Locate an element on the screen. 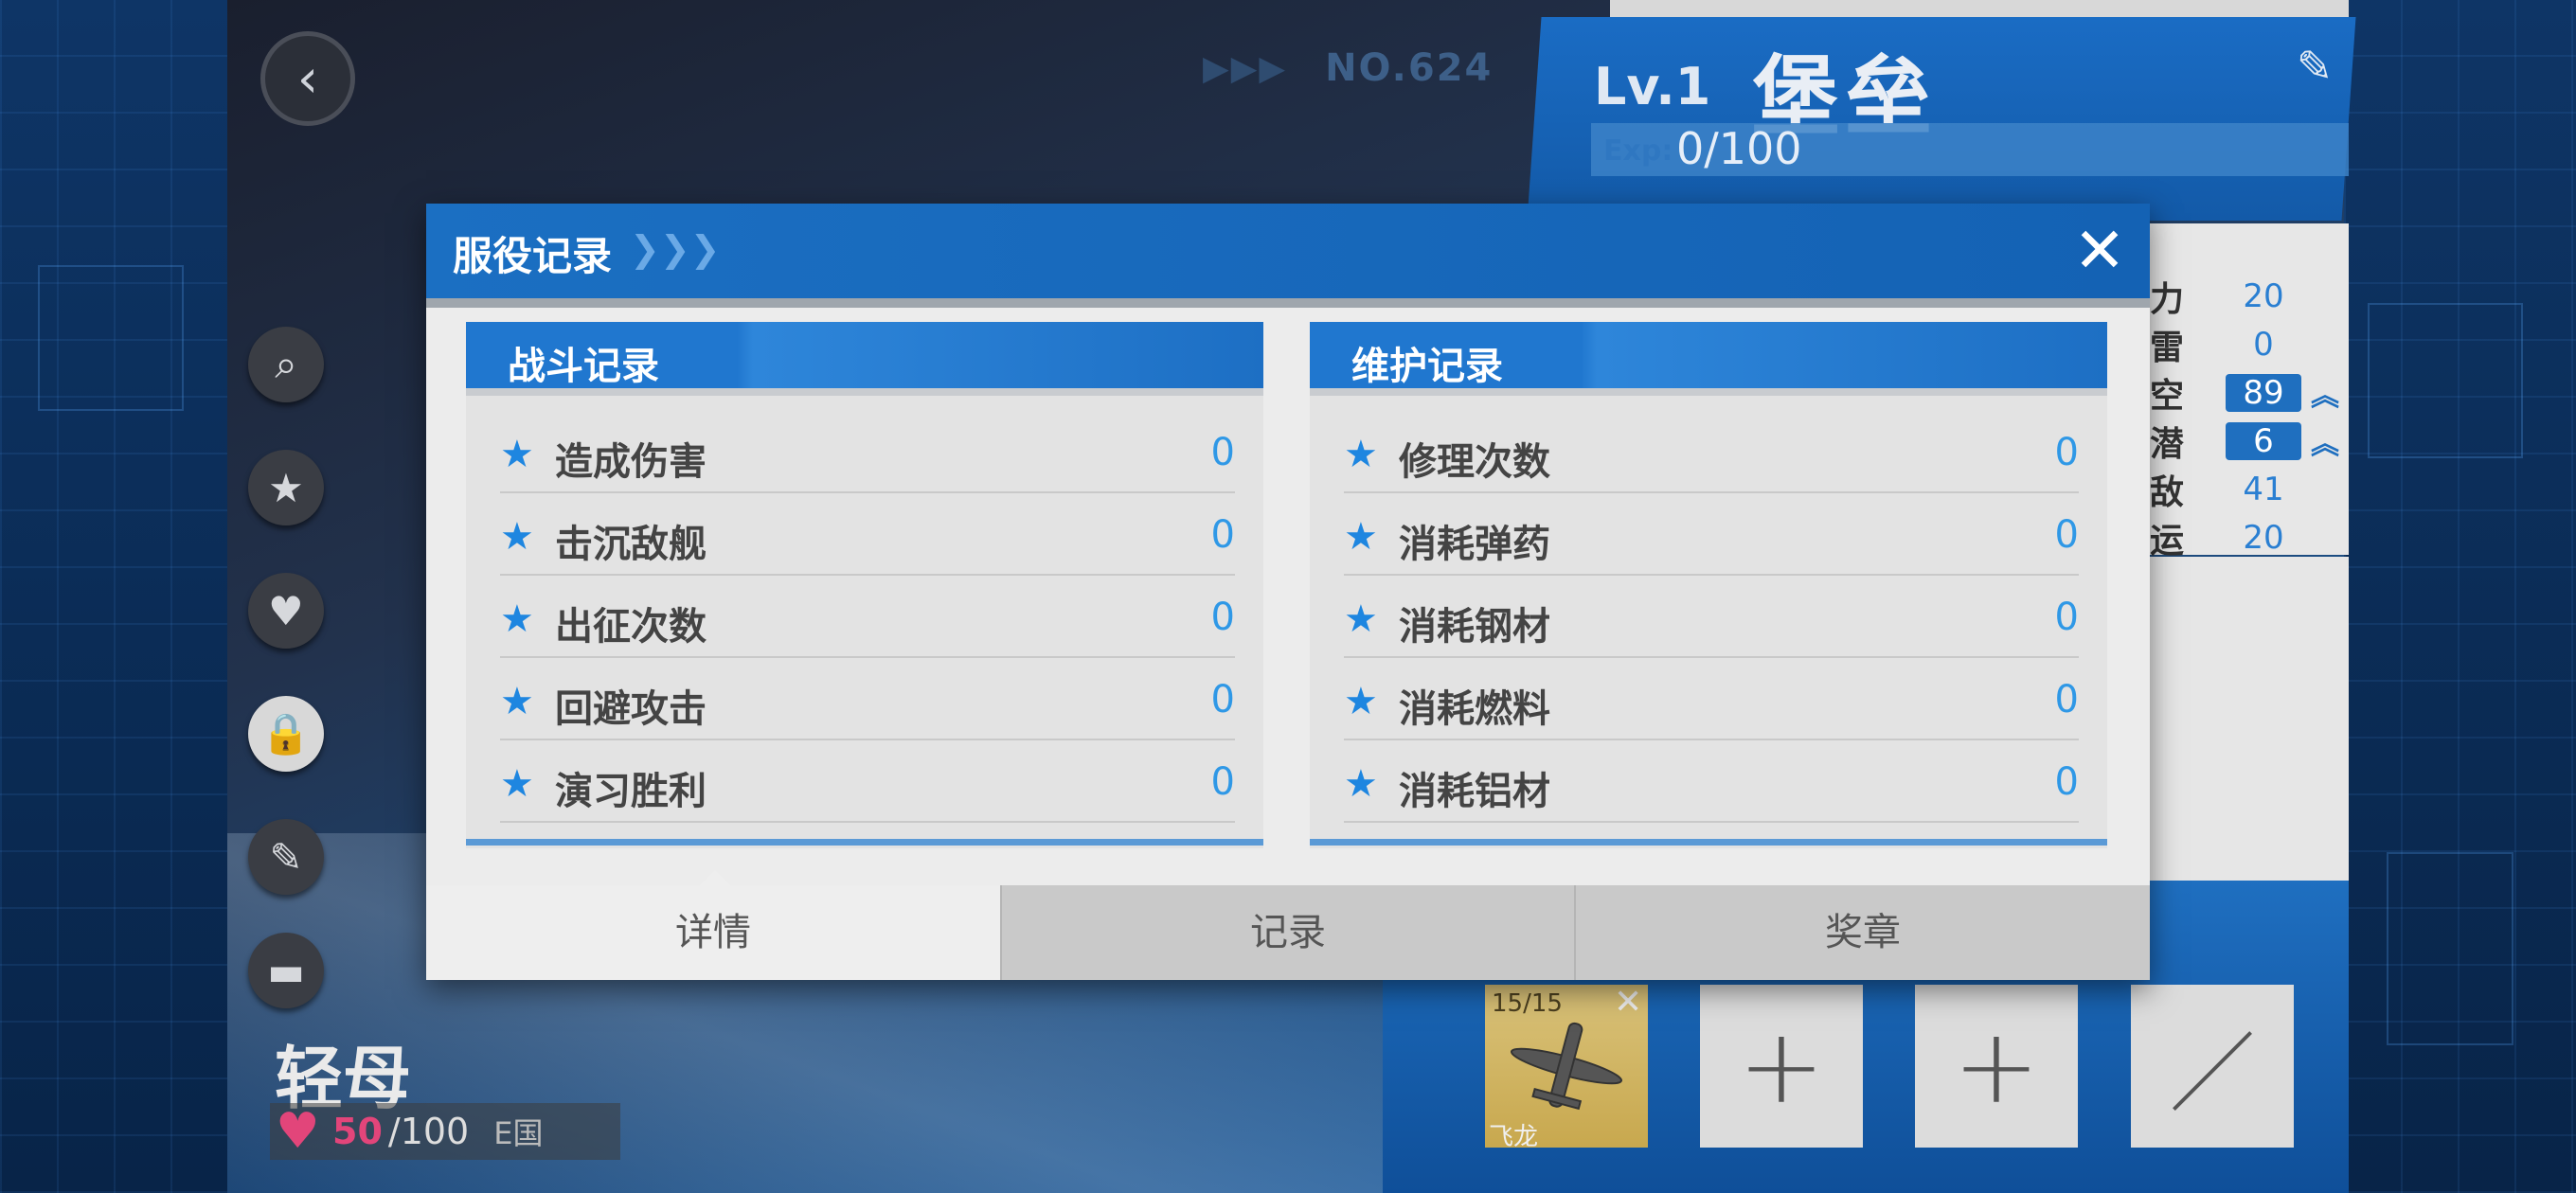  skill-panel is located at coordinates (2248, 727).